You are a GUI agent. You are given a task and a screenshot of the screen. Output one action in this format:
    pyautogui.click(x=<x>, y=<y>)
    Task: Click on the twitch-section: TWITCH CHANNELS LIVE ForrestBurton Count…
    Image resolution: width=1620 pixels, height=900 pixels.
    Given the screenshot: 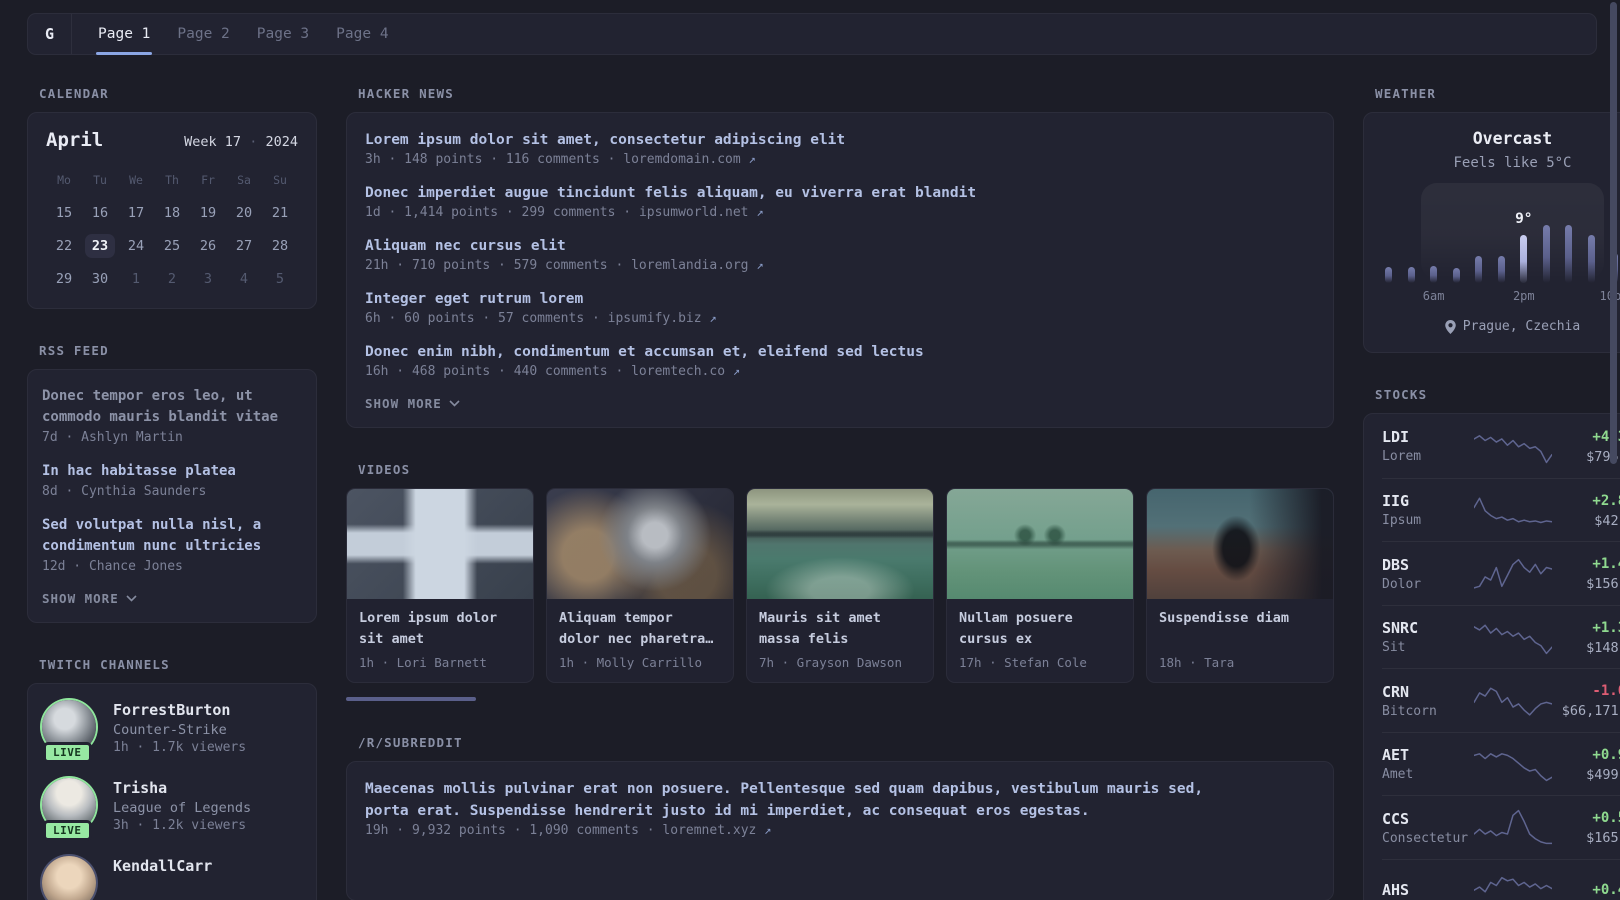 What is the action you would take?
    pyautogui.click(x=172, y=778)
    